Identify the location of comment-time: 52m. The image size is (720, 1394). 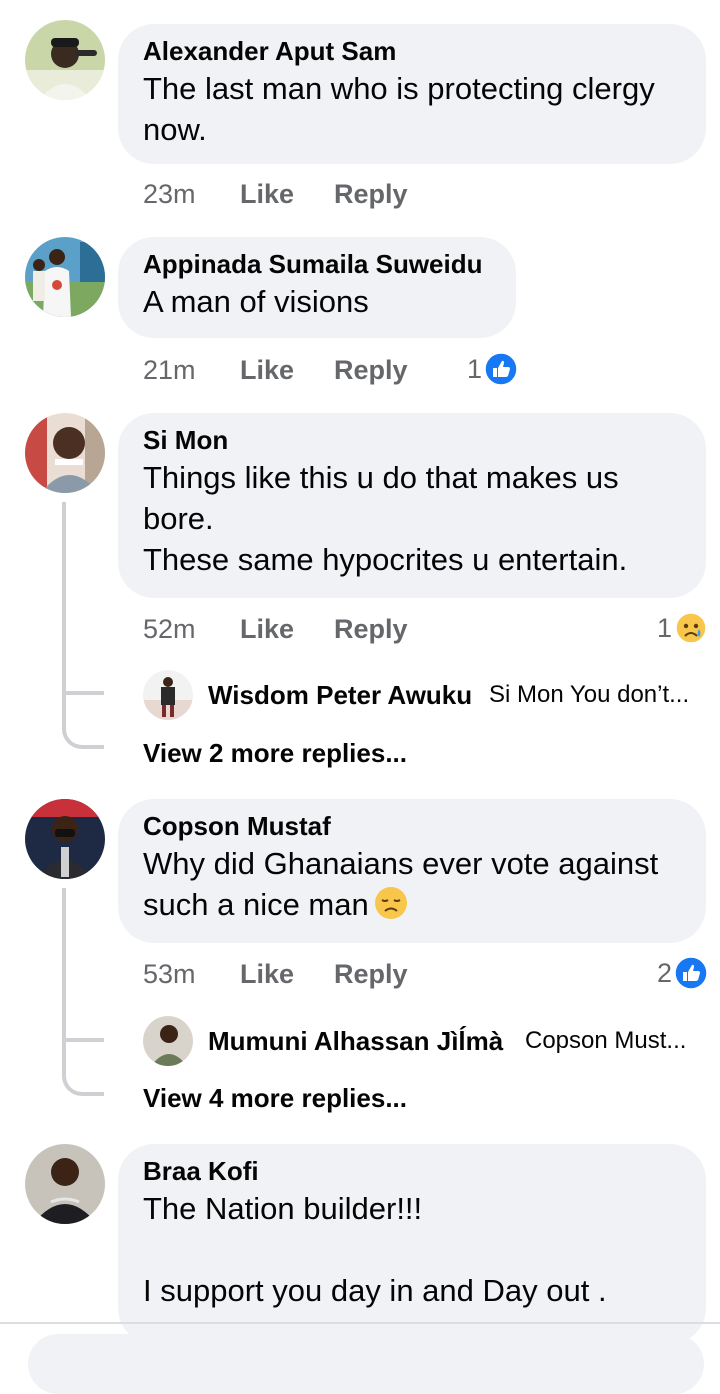
(169, 629).